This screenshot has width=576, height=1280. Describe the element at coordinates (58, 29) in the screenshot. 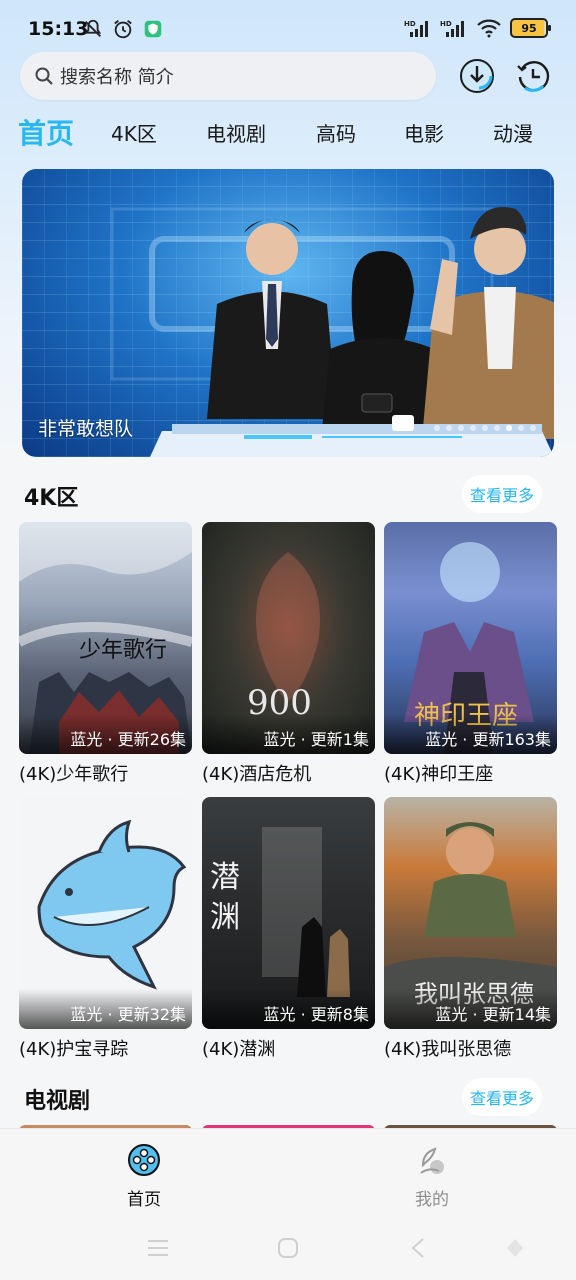

I see `status-time: 15:13` at that location.